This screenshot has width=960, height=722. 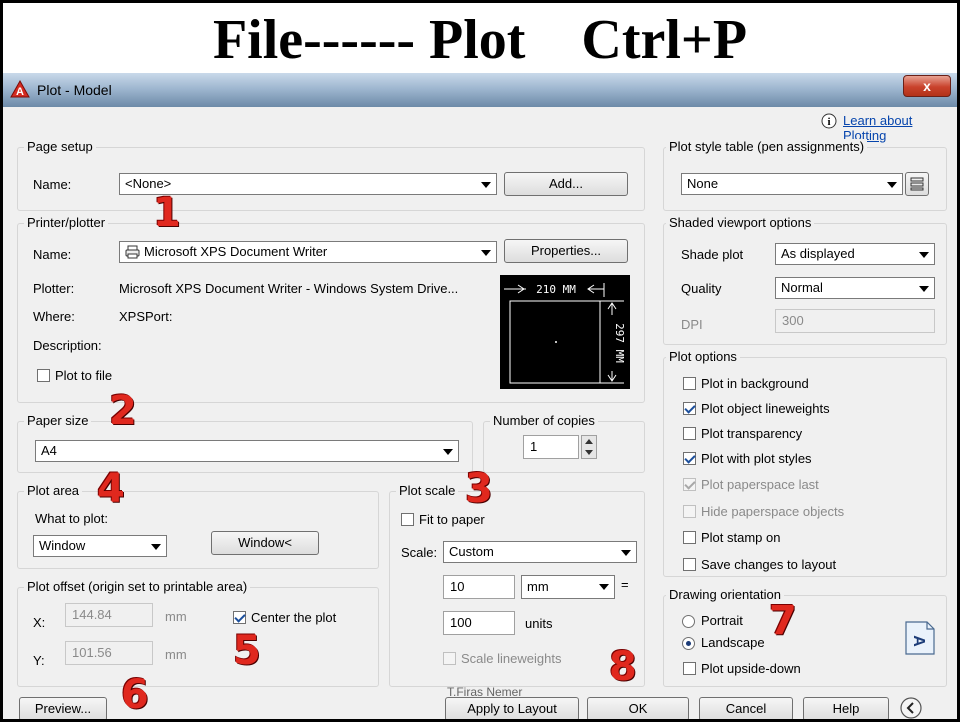 I want to click on help-button: Help, so click(x=846, y=708).